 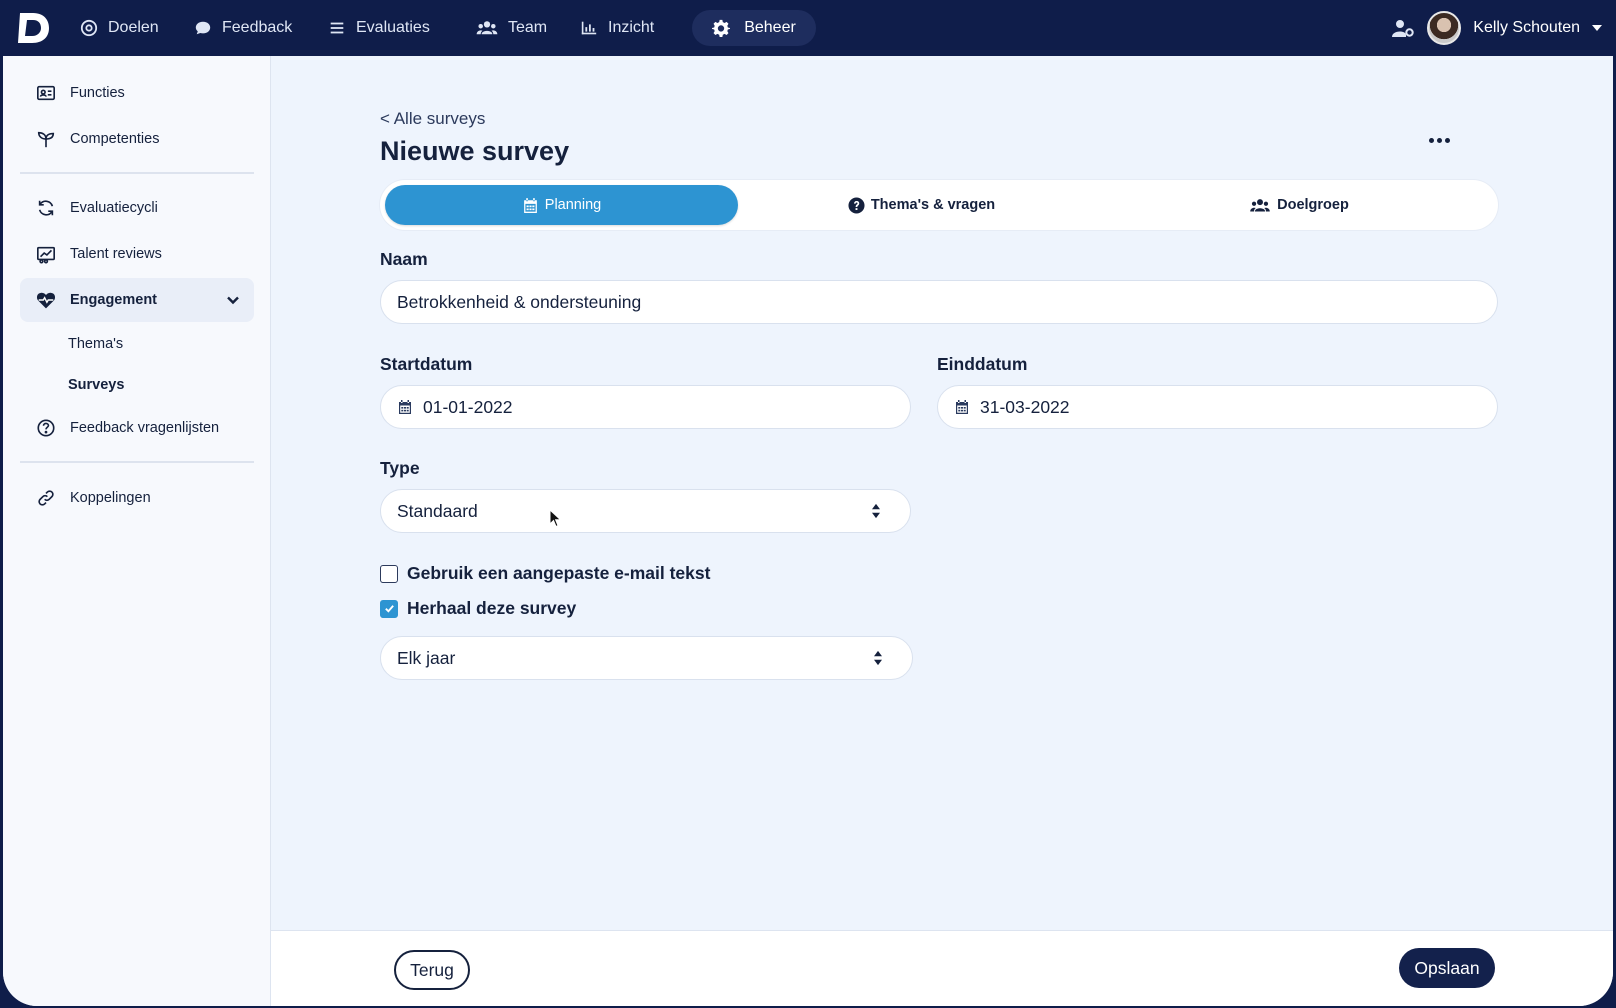 What do you see at coordinates (89, 28) in the screenshot?
I see `target-icon` at bounding box center [89, 28].